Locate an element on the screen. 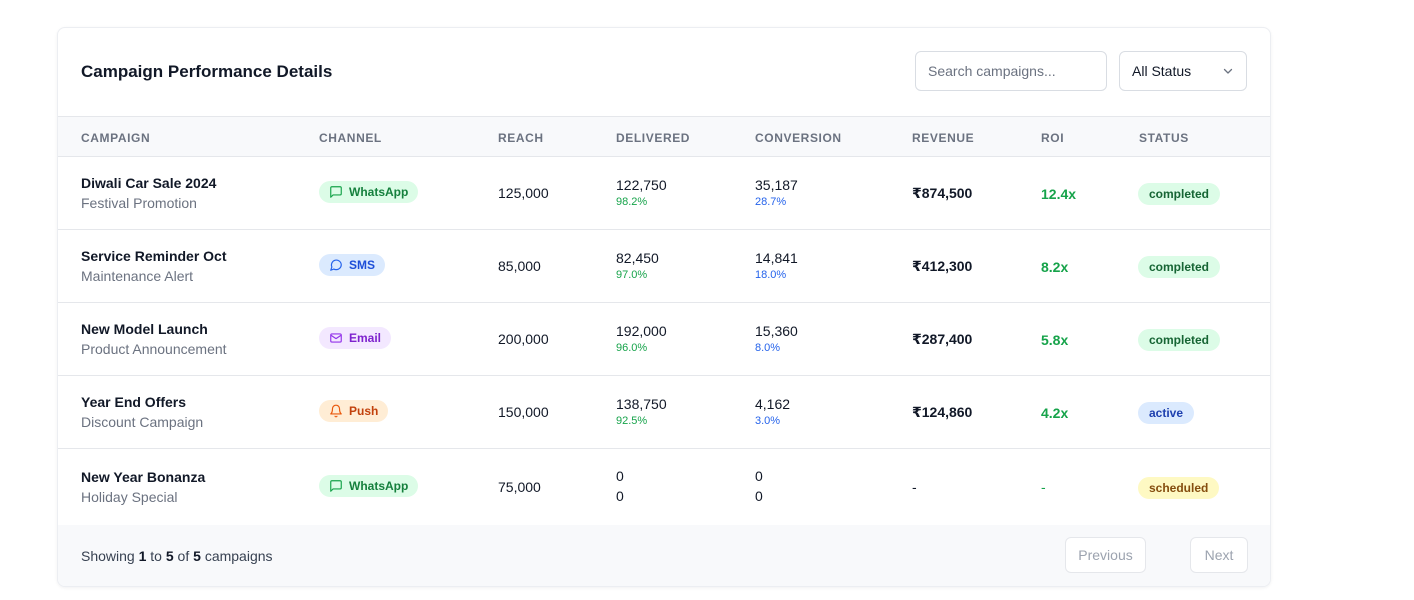 The image size is (1414, 600). reach-value: 125,000 is located at coordinates (523, 193).